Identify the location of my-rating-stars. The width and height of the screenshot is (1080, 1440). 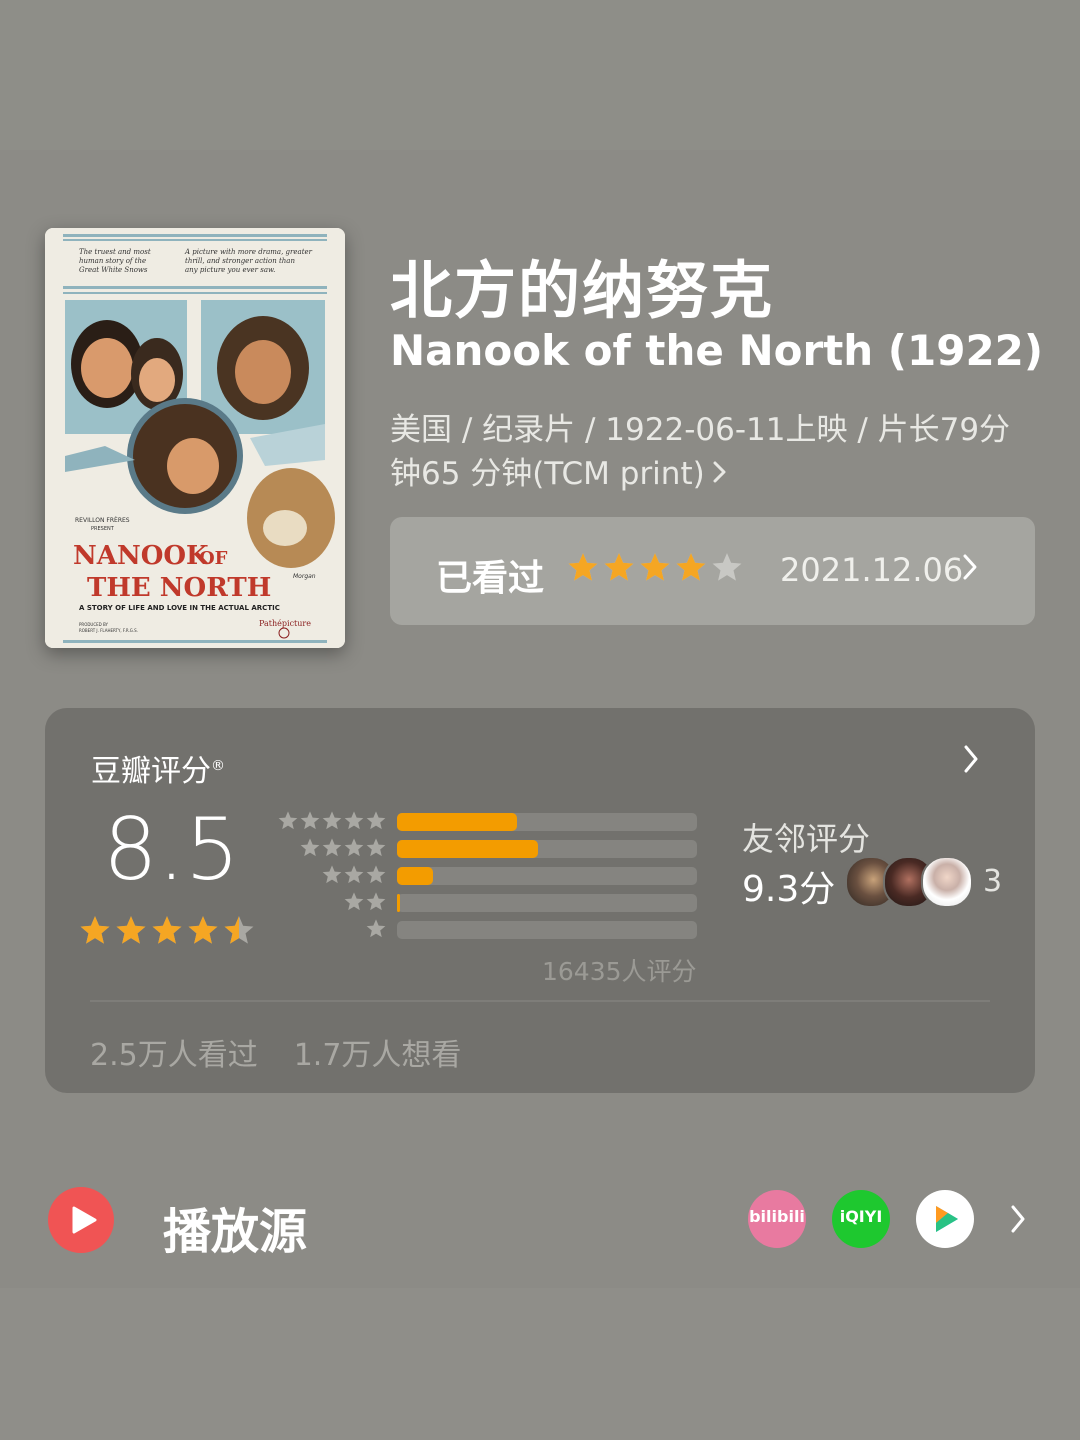
(655, 570).